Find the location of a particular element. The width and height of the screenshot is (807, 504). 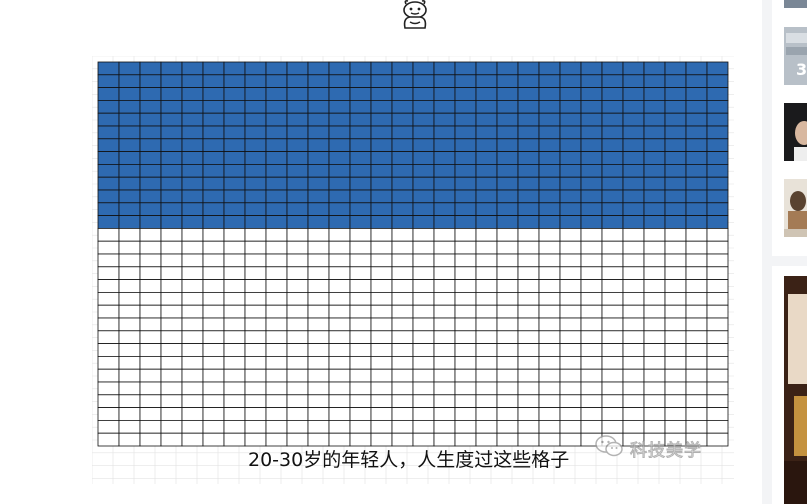

article-thumbnail-icon: 3 is located at coordinates (795, 56).